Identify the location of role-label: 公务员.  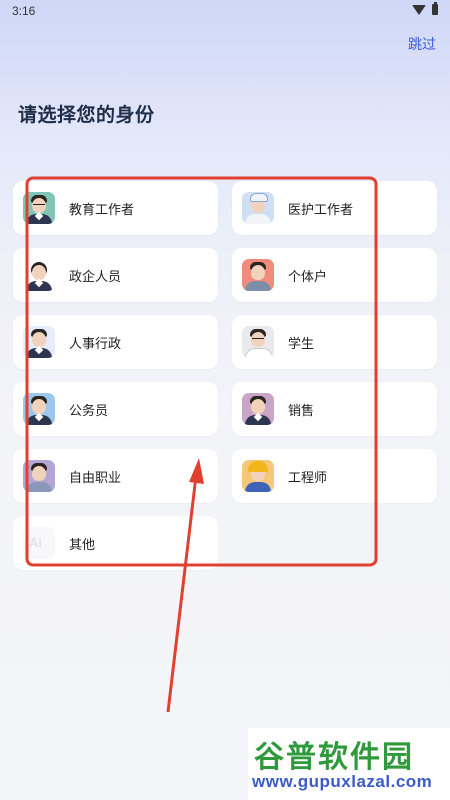
(89, 410).